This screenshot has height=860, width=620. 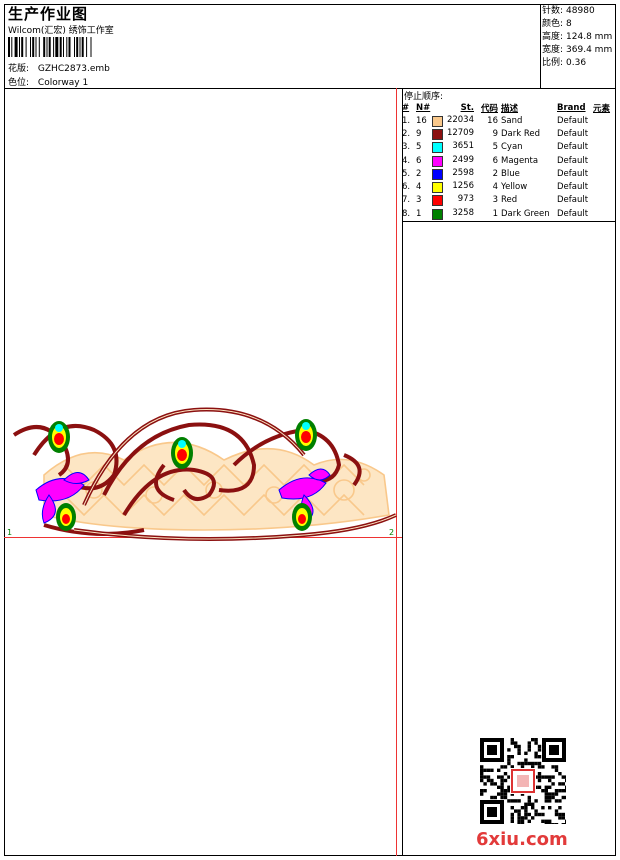 I want to click on row-index: 2., so click(x=406, y=133).